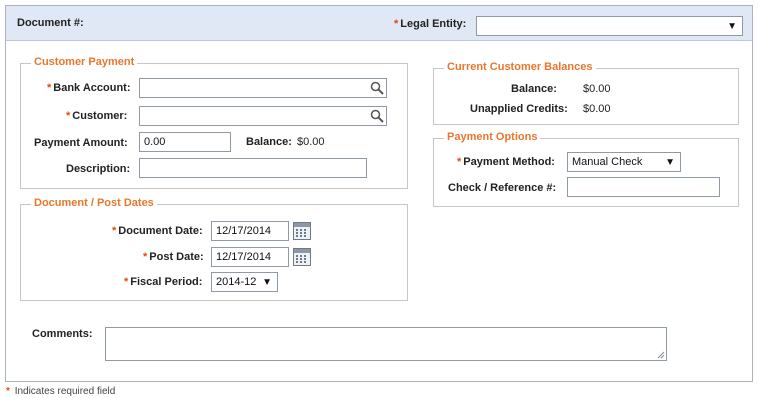  I want to click on fiscal-period-label: * Fiscal Period:, so click(163, 282).